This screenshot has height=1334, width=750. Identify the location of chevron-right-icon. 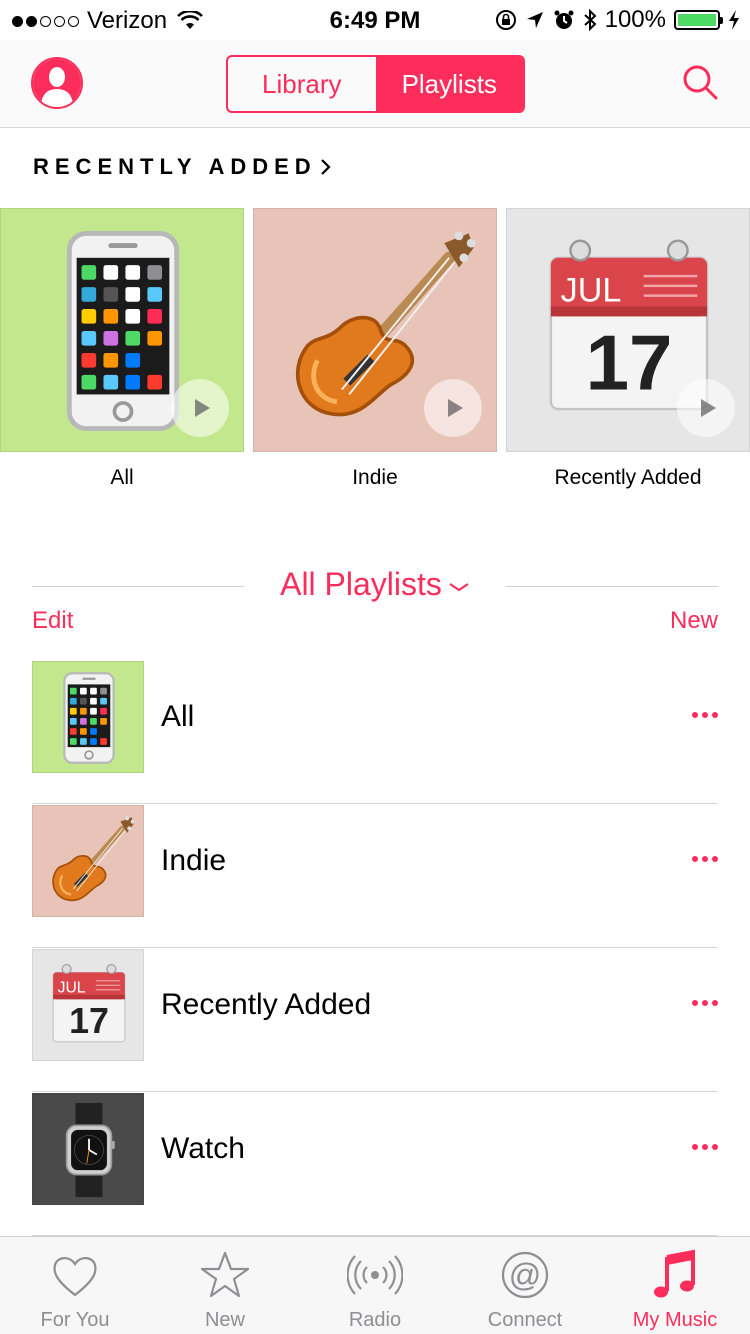
(325, 167).